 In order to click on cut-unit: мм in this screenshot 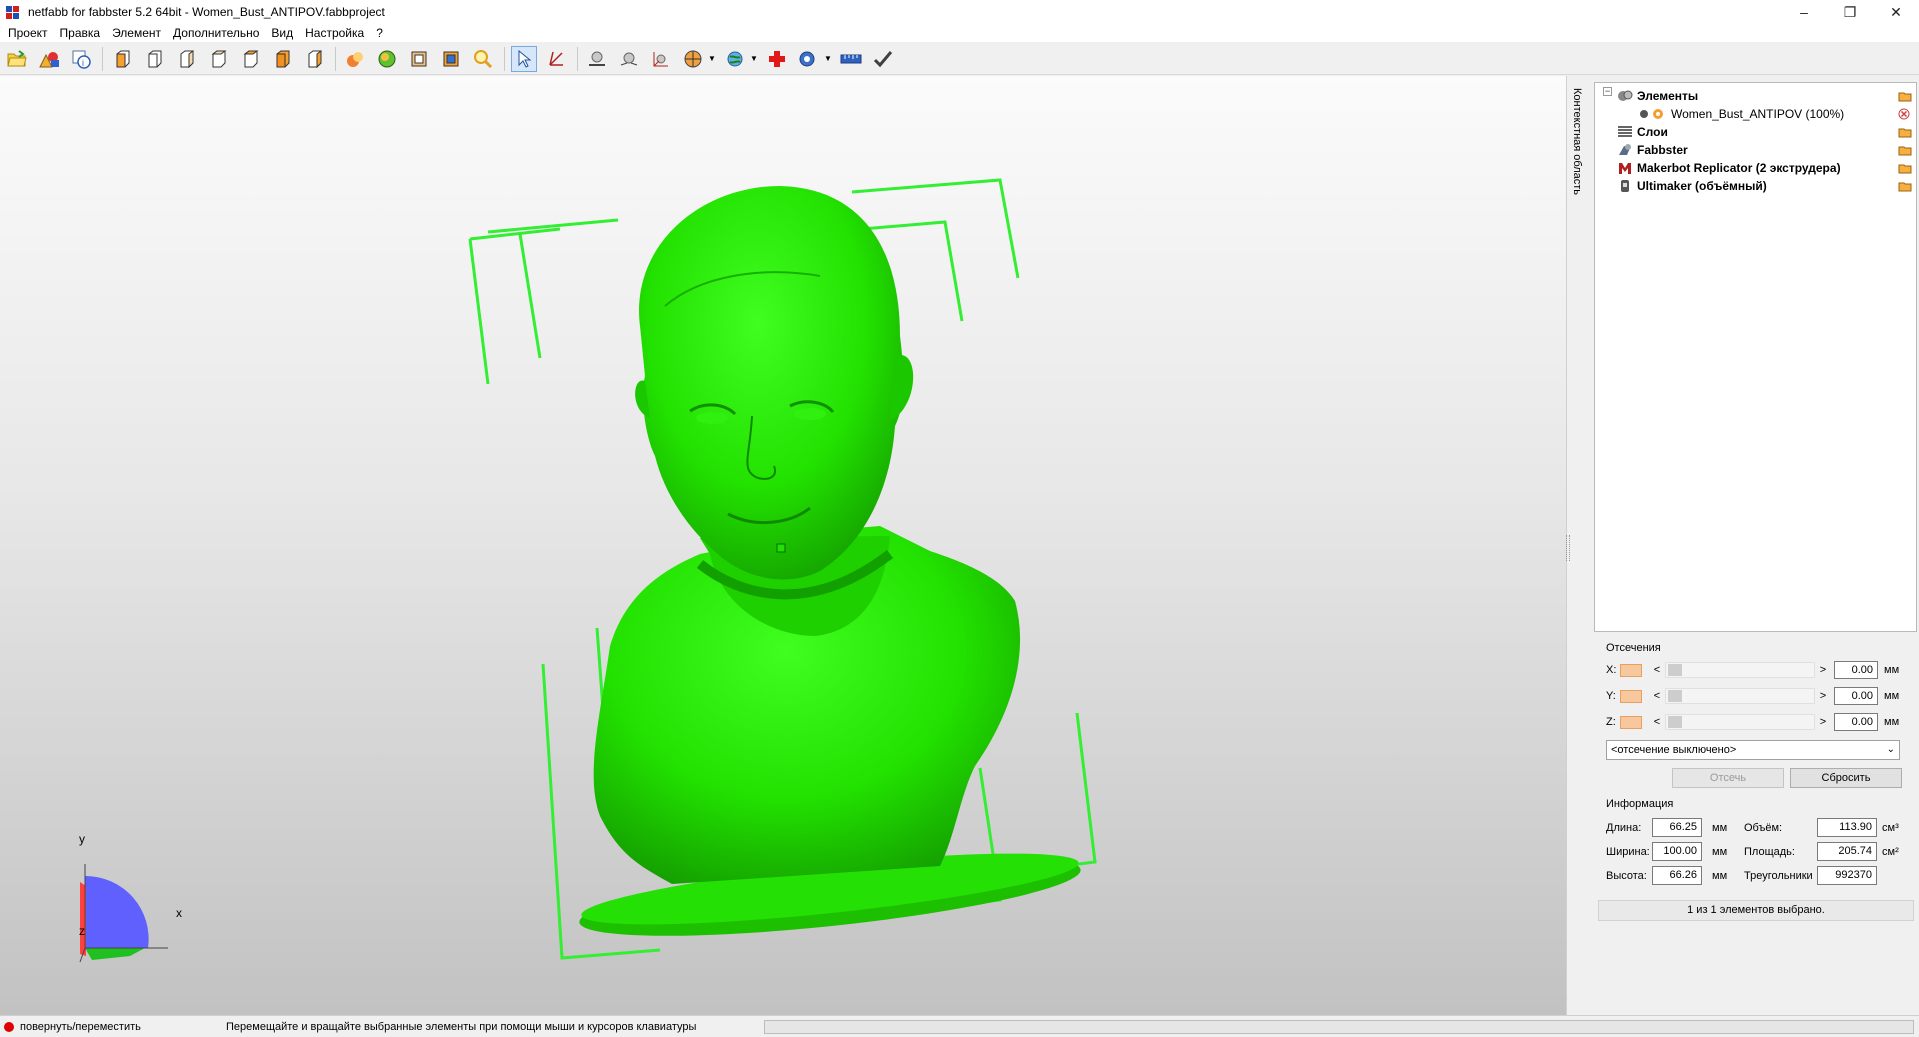, I will do `click(1892, 670)`.